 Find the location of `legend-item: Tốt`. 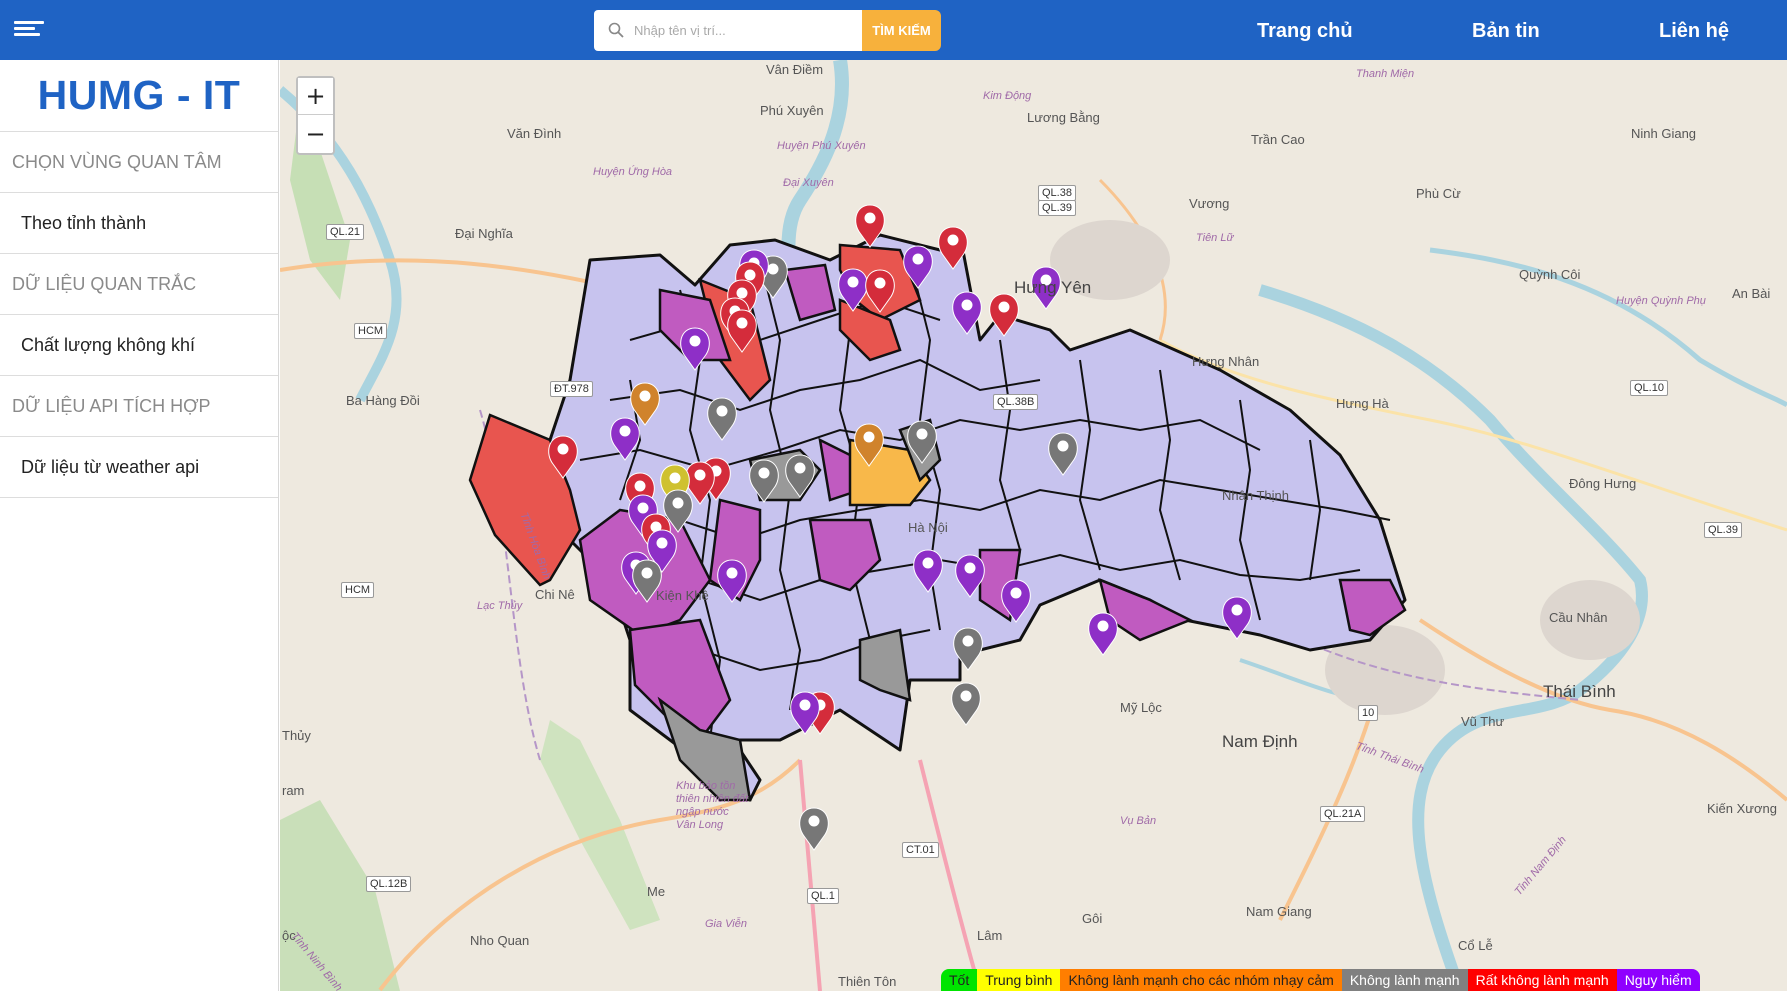

legend-item: Tốt is located at coordinates (959, 980).